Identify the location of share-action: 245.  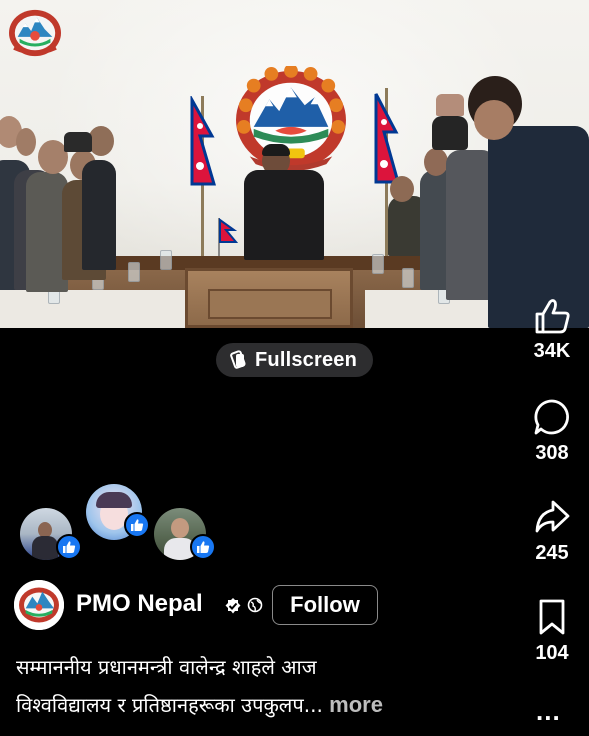
(552, 531).